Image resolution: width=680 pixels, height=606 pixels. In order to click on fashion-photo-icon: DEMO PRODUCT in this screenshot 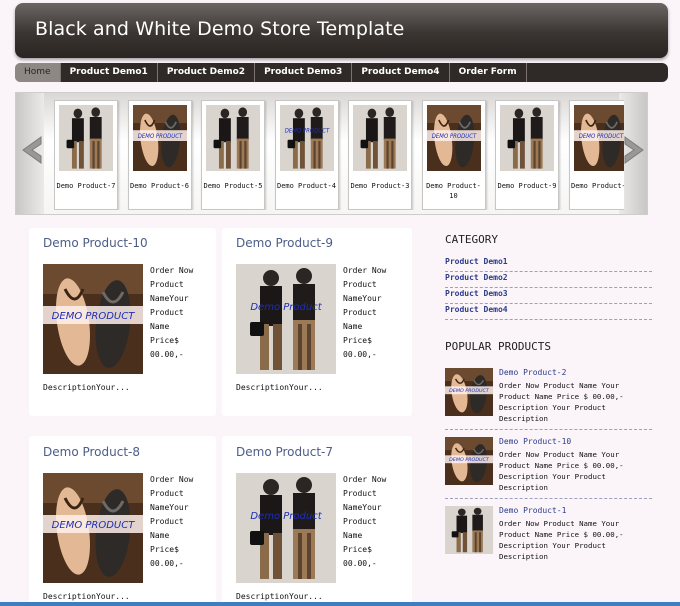, I will do `click(306, 138)`.